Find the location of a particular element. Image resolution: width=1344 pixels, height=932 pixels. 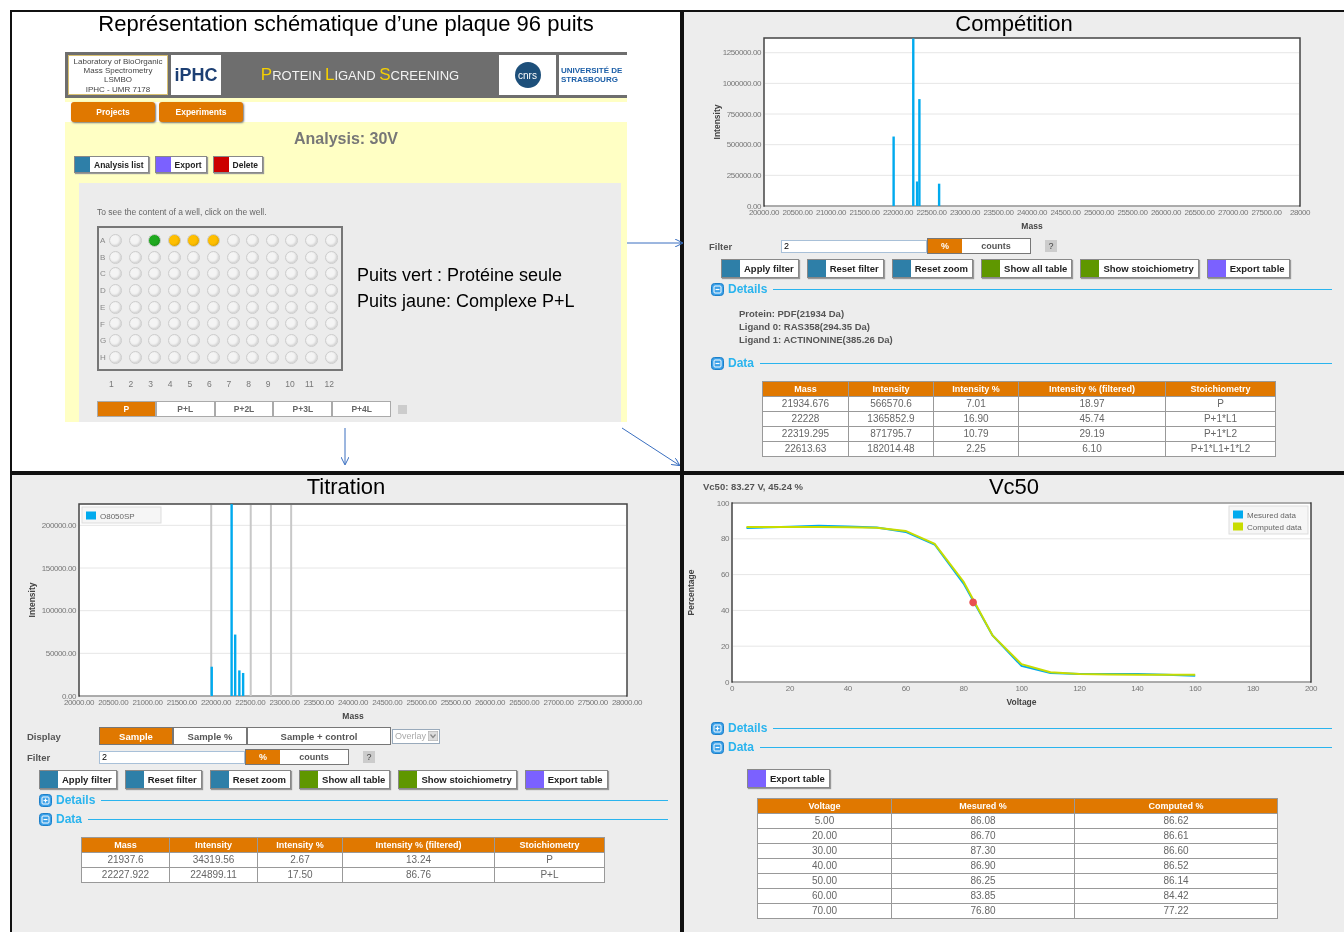

display-option: Sample % is located at coordinates (210, 736).